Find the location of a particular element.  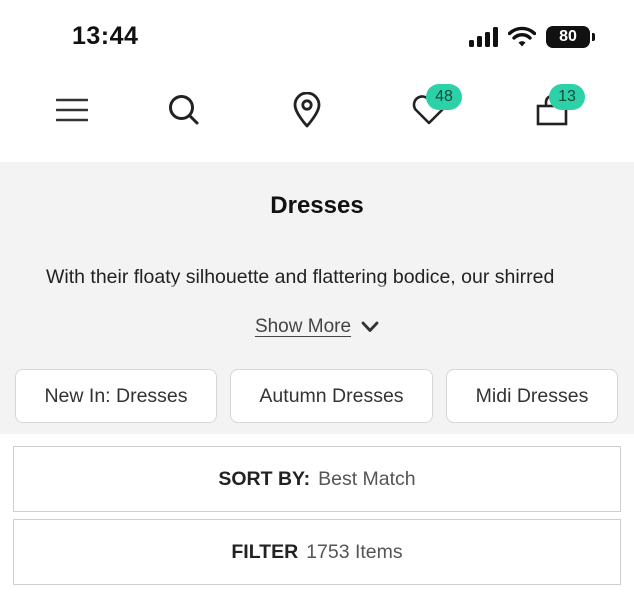

store-locator-button is located at coordinates (307, 110).